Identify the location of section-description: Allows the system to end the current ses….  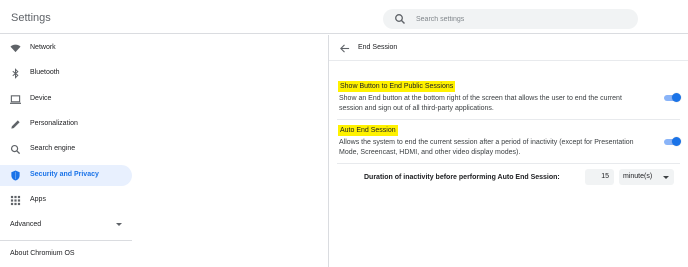
(499, 148).